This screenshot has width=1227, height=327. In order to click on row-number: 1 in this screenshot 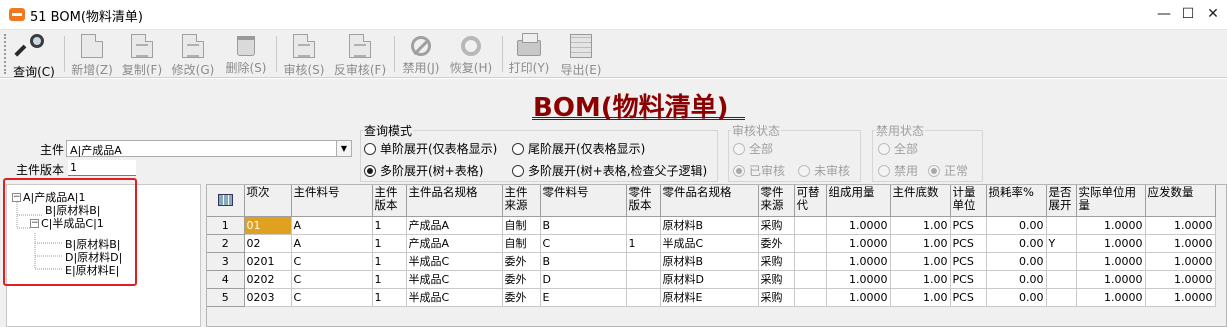, I will do `click(226, 225)`.